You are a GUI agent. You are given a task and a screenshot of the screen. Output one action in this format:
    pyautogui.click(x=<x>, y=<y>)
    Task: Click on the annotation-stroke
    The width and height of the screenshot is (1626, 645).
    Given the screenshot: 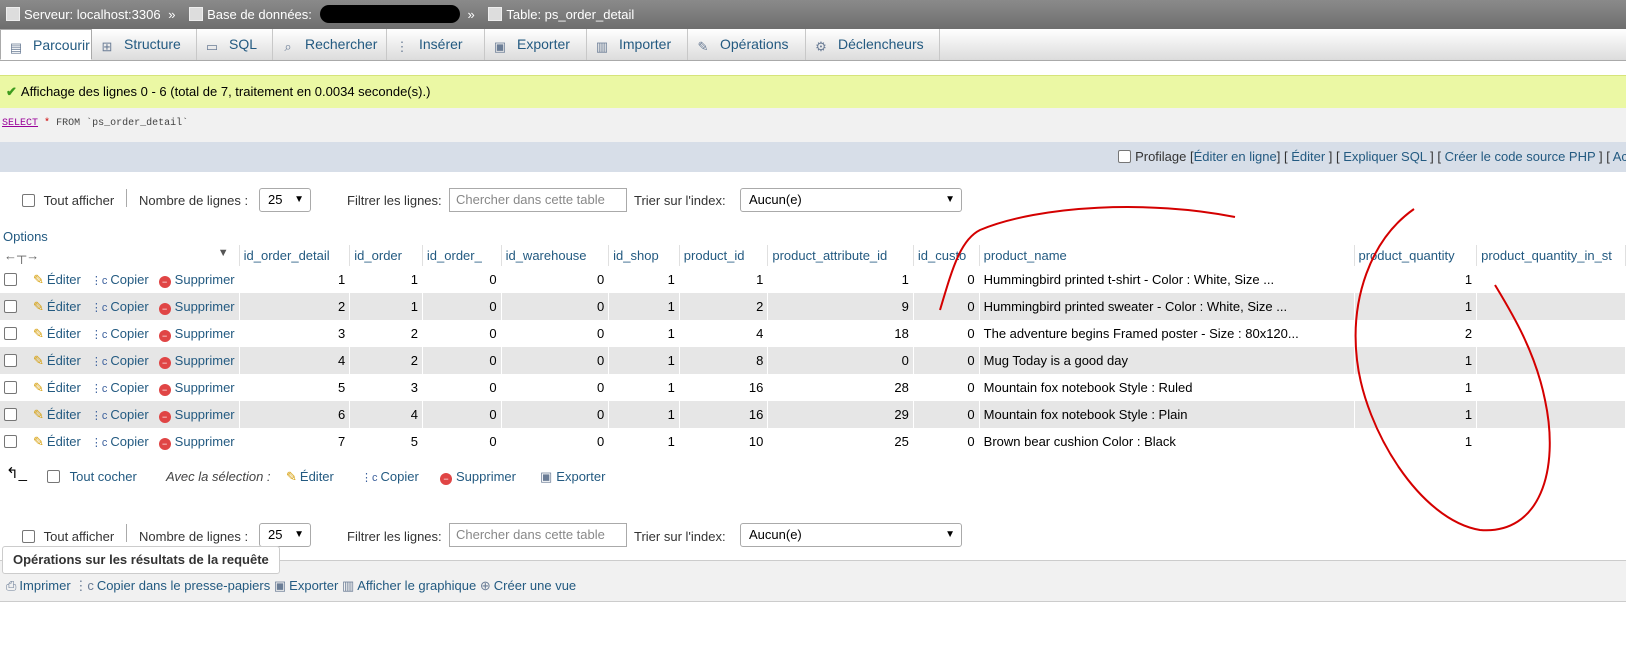 What is the action you would take?
    pyautogui.click(x=1087, y=258)
    